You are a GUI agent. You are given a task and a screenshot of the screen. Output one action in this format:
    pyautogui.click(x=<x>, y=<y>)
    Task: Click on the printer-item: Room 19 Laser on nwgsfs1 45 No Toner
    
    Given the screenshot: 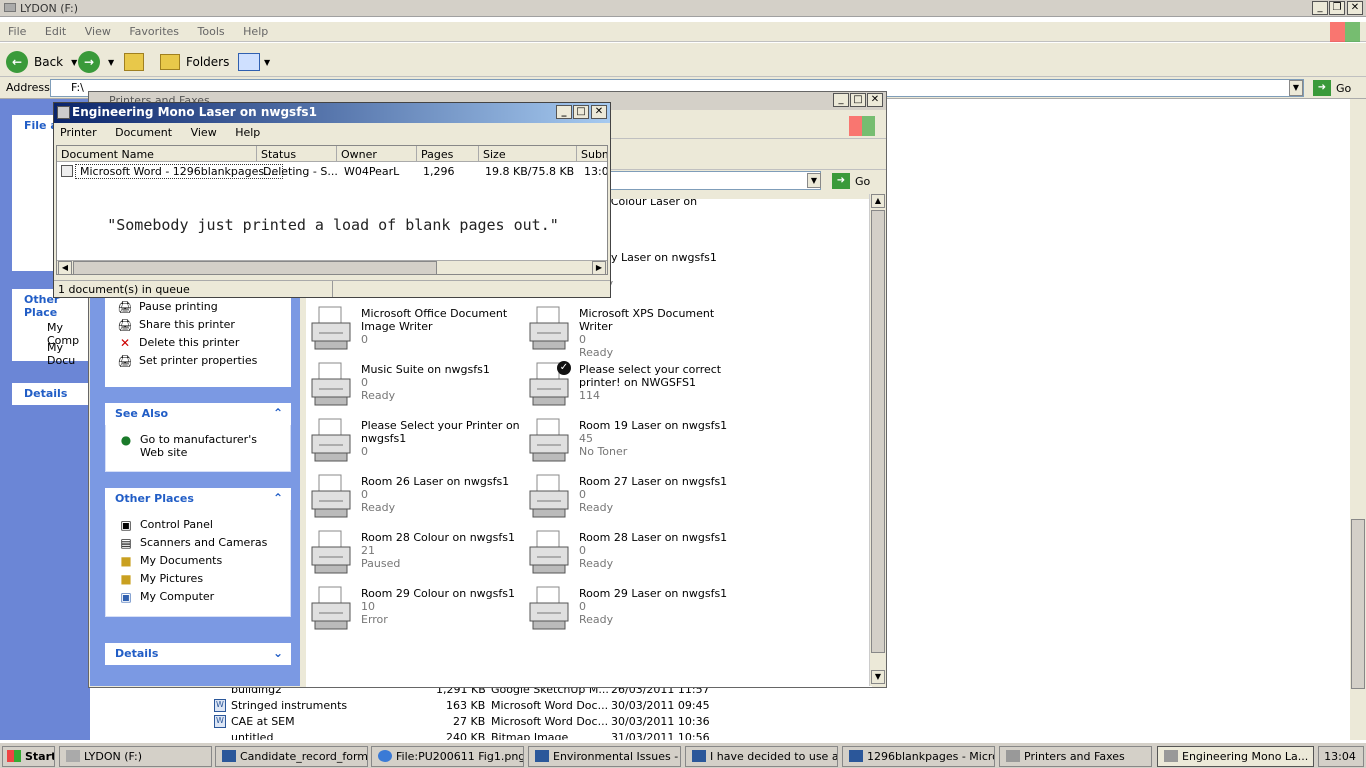 What is the action you would take?
    pyautogui.click(x=632, y=443)
    